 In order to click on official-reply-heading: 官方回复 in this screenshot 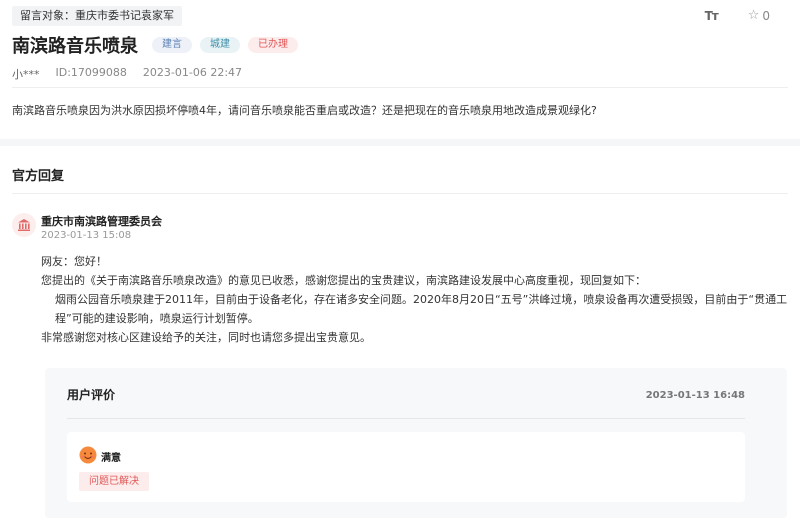, I will do `click(38, 176)`.